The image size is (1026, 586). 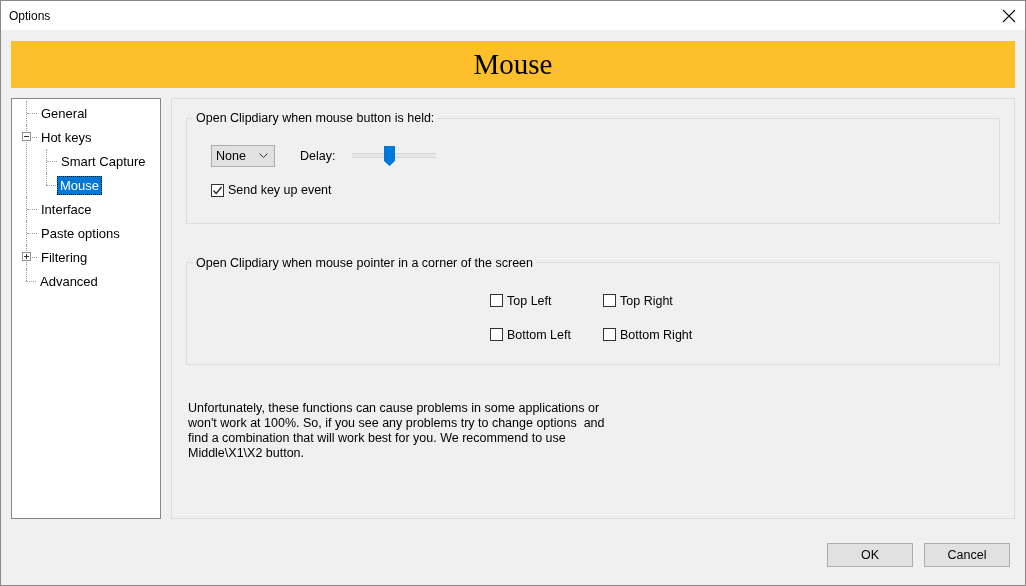 What do you see at coordinates (243, 156) in the screenshot?
I see `dropdown: None` at bounding box center [243, 156].